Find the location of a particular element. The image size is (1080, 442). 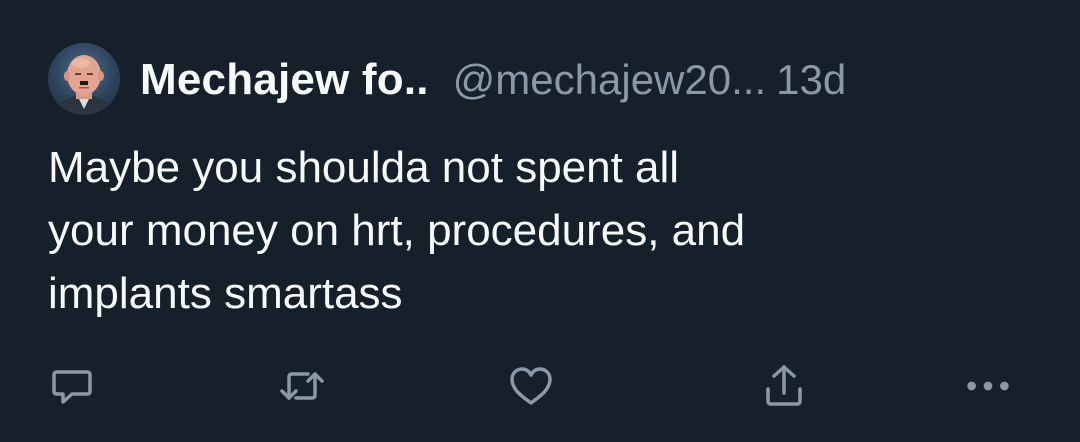

share-button is located at coordinates (784, 386).